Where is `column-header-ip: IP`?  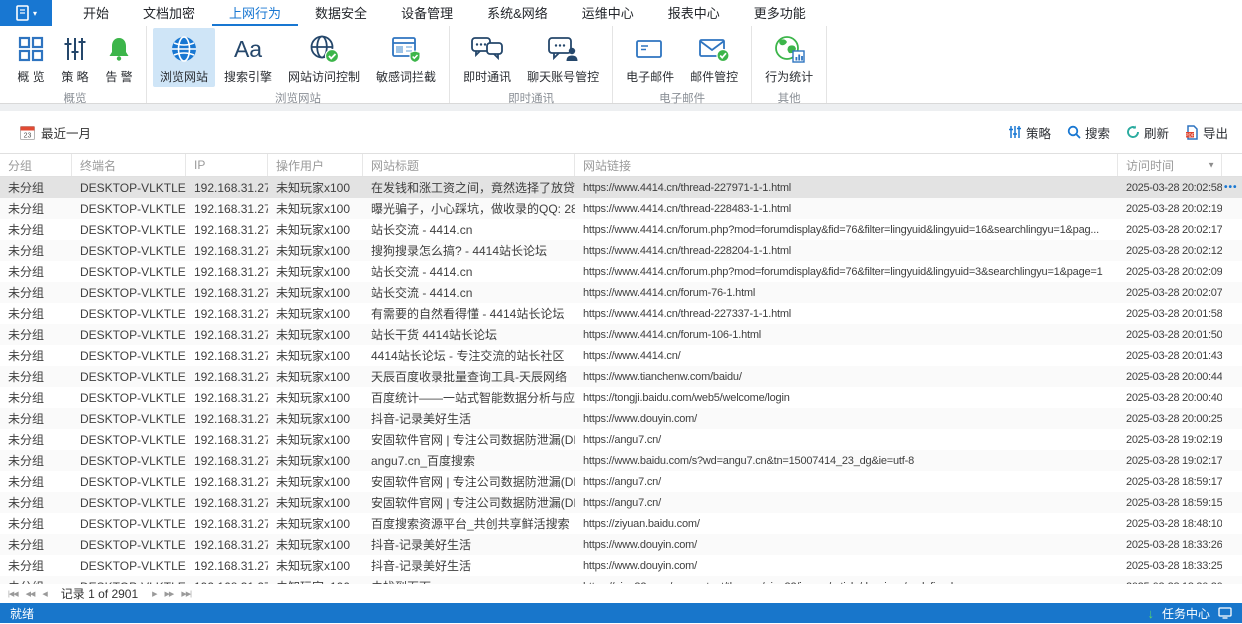
column-header-ip: IP is located at coordinates (227, 165).